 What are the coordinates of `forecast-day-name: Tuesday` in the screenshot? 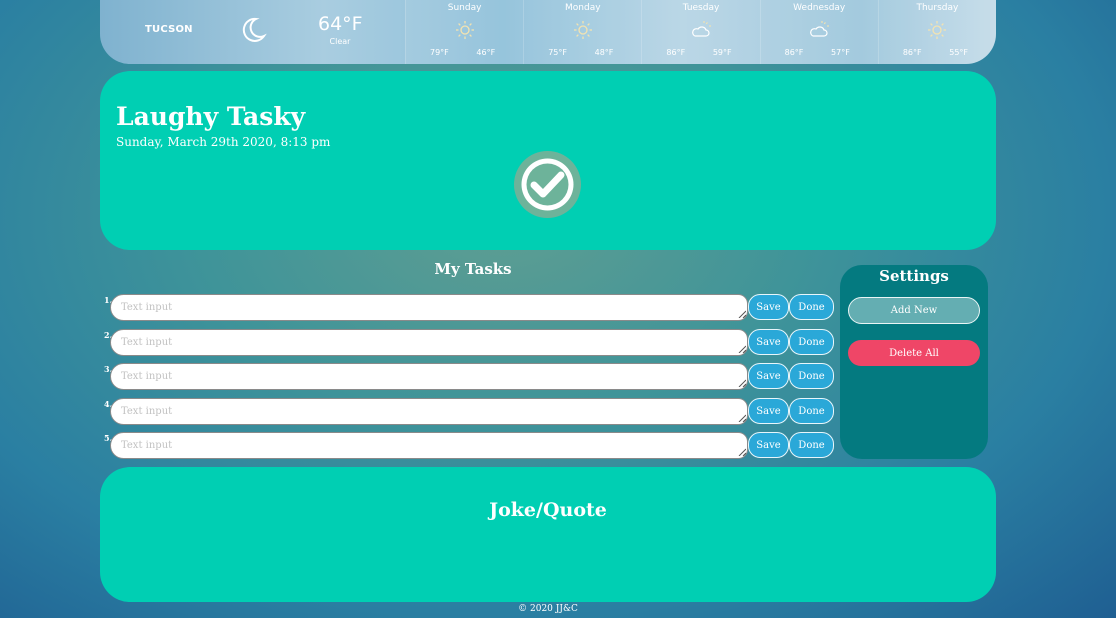 It's located at (701, 8).